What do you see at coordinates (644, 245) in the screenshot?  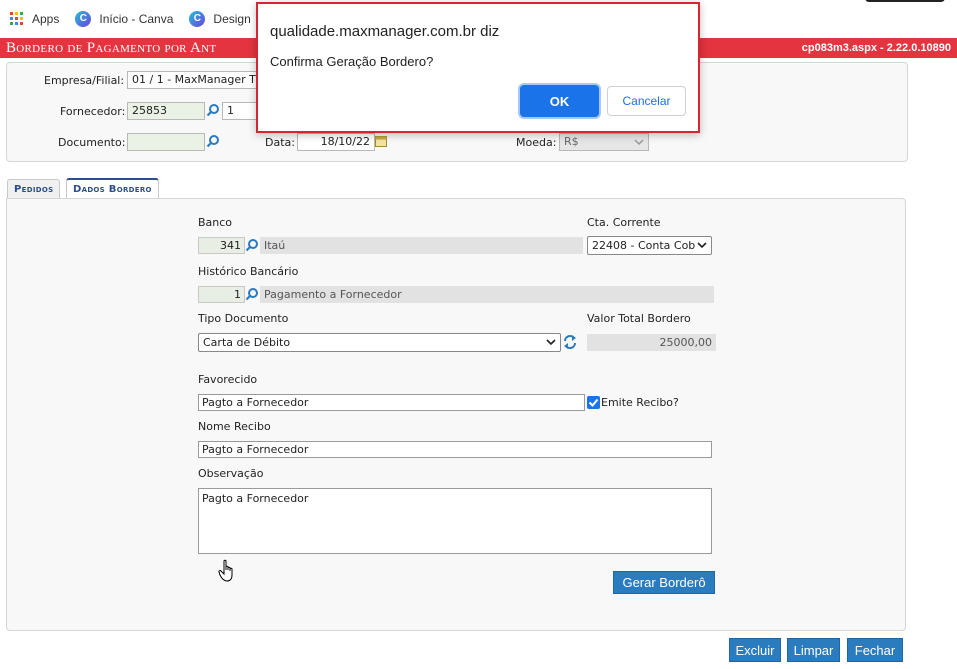 I see `cta-corrente-value: 22408 - Conta Cob` at bounding box center [644, 245].